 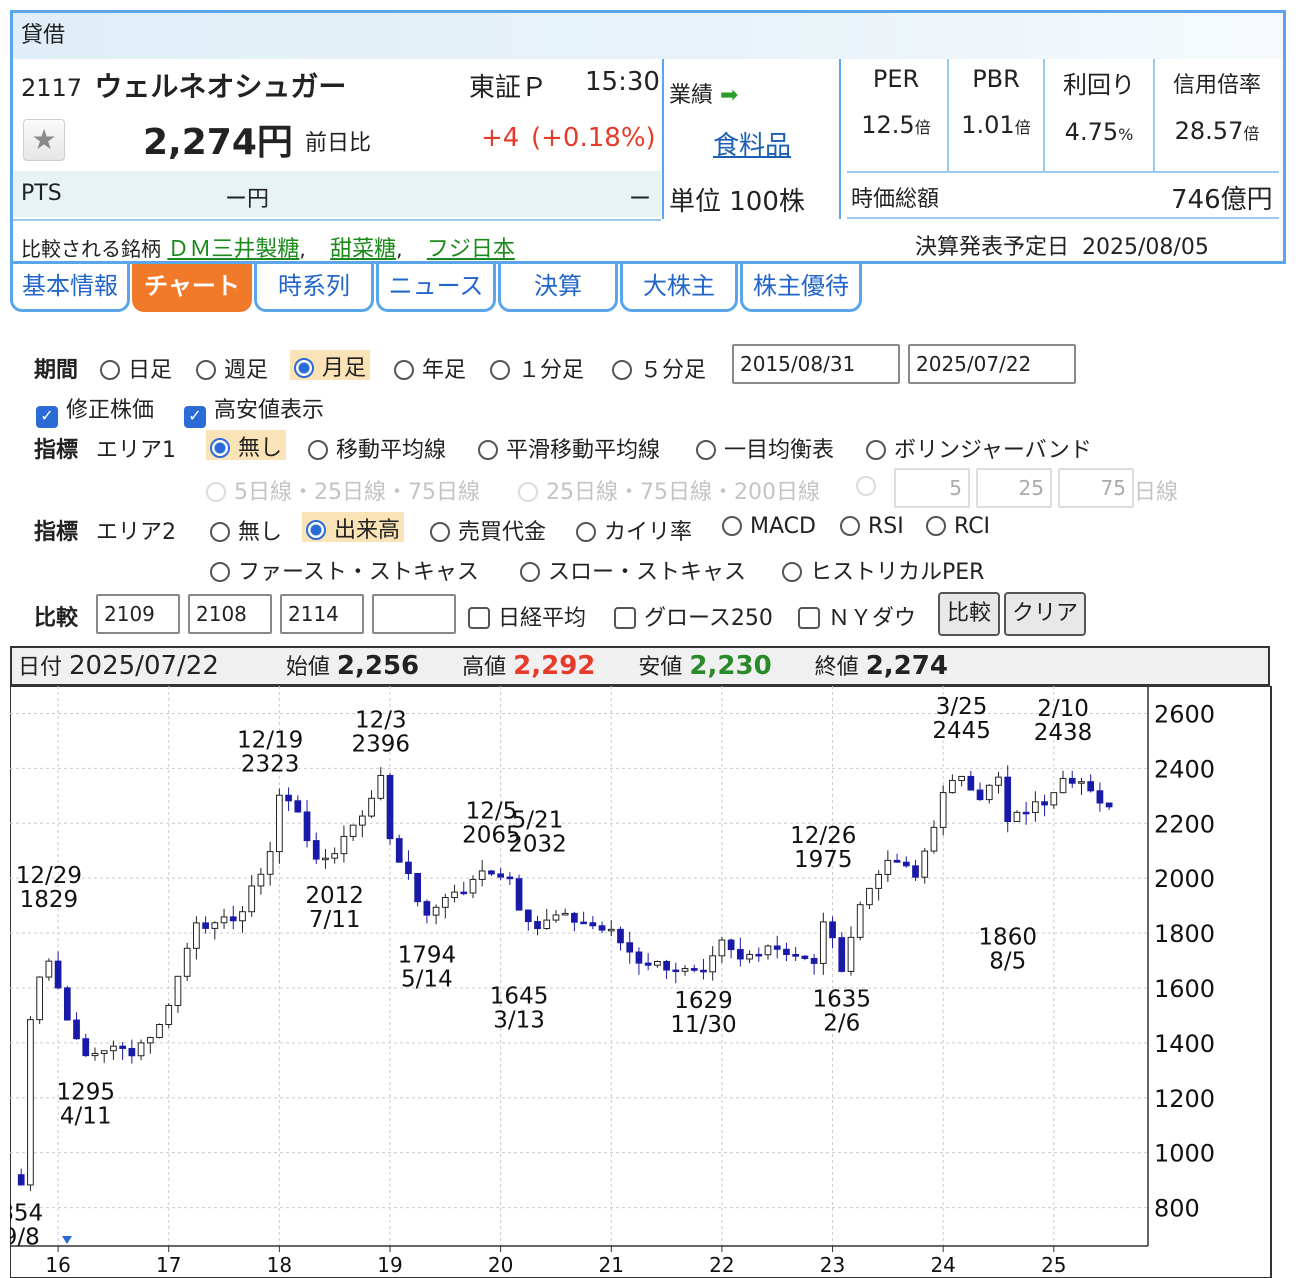 I want to click on arrow-right-icon: ➡, so click(x=729, y=95).